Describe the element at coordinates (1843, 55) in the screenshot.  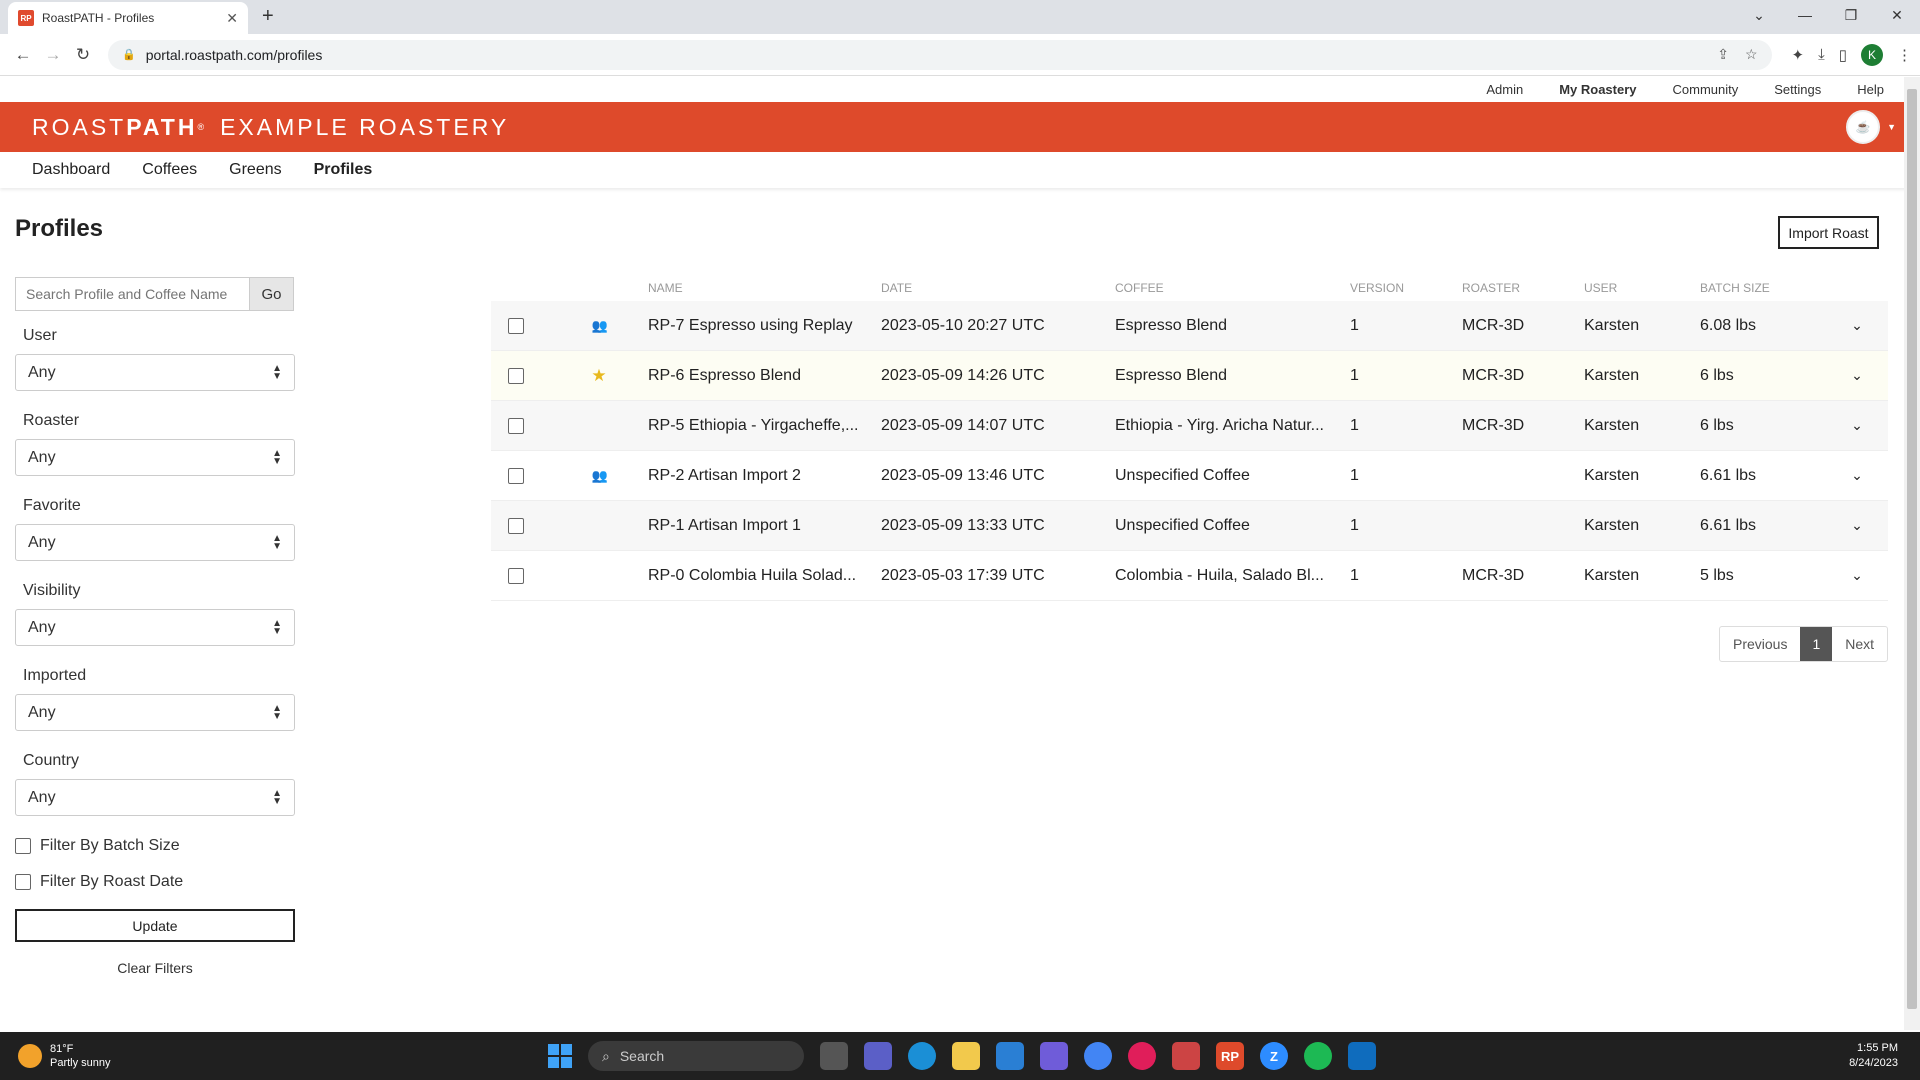
I see `side-panel-icon: ▯` at that location.